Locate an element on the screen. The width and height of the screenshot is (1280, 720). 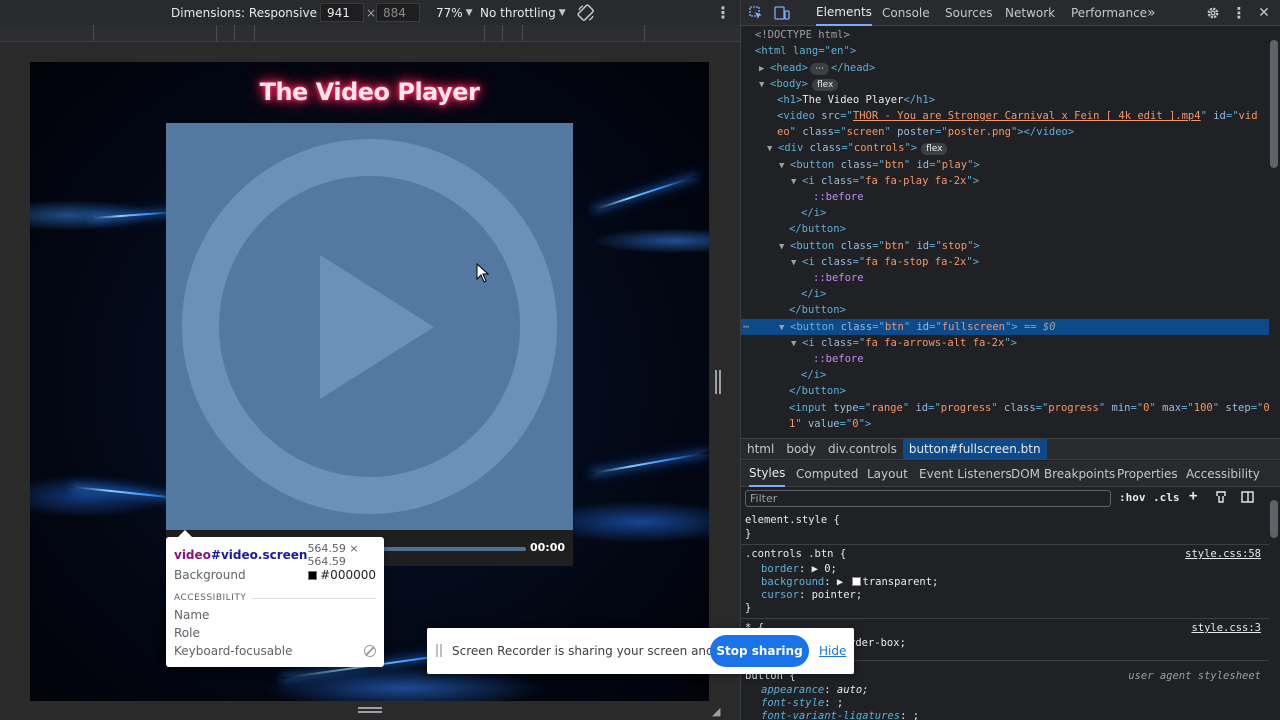
styles-filter-row: Filter :hov .cls + is located at coordinates (1010, 499).